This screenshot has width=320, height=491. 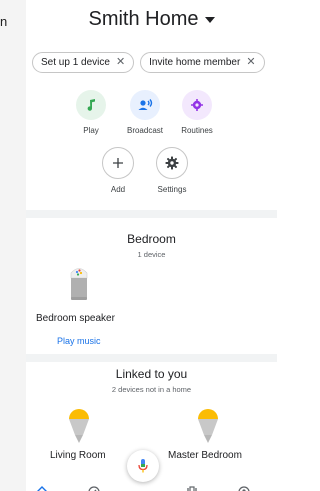 I want to click on music-note-icon, so click(x=91, y=105).